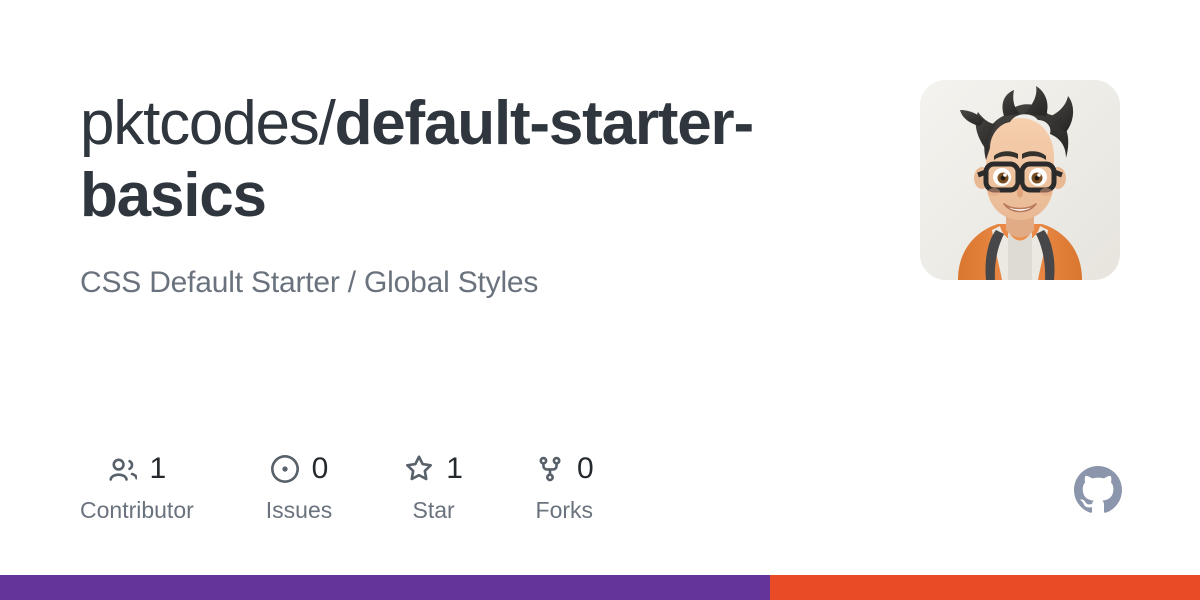  Describe the element at coordinates (137, 510) in the screenshot. I see `stat-label: Contributor` at that location.